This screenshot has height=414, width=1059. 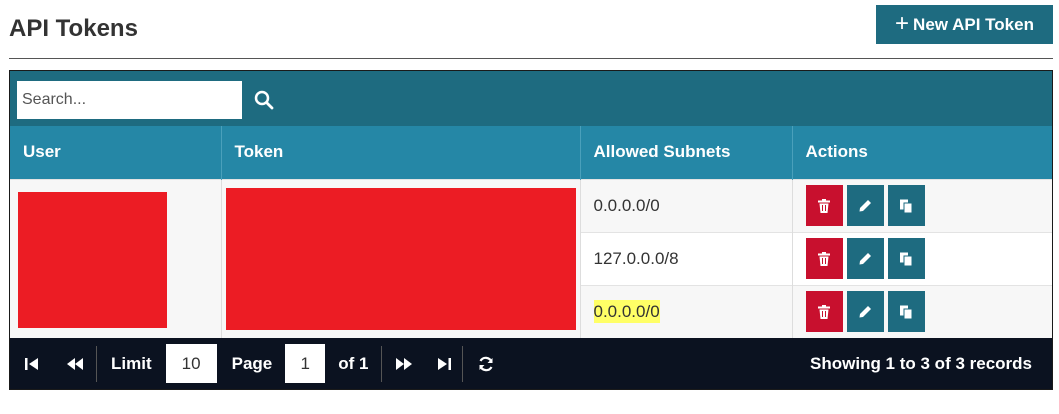 I want to click on subnet-cell: 127.0.0.0/8, so click(x=686, y=258).